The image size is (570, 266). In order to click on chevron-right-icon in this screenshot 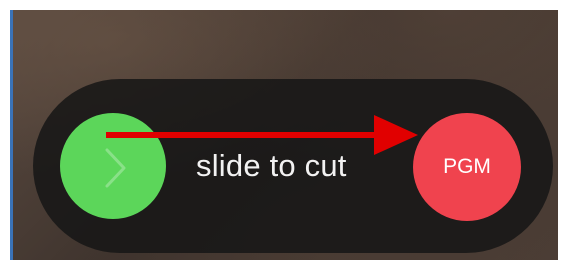, I will do `click(115, 168)`.